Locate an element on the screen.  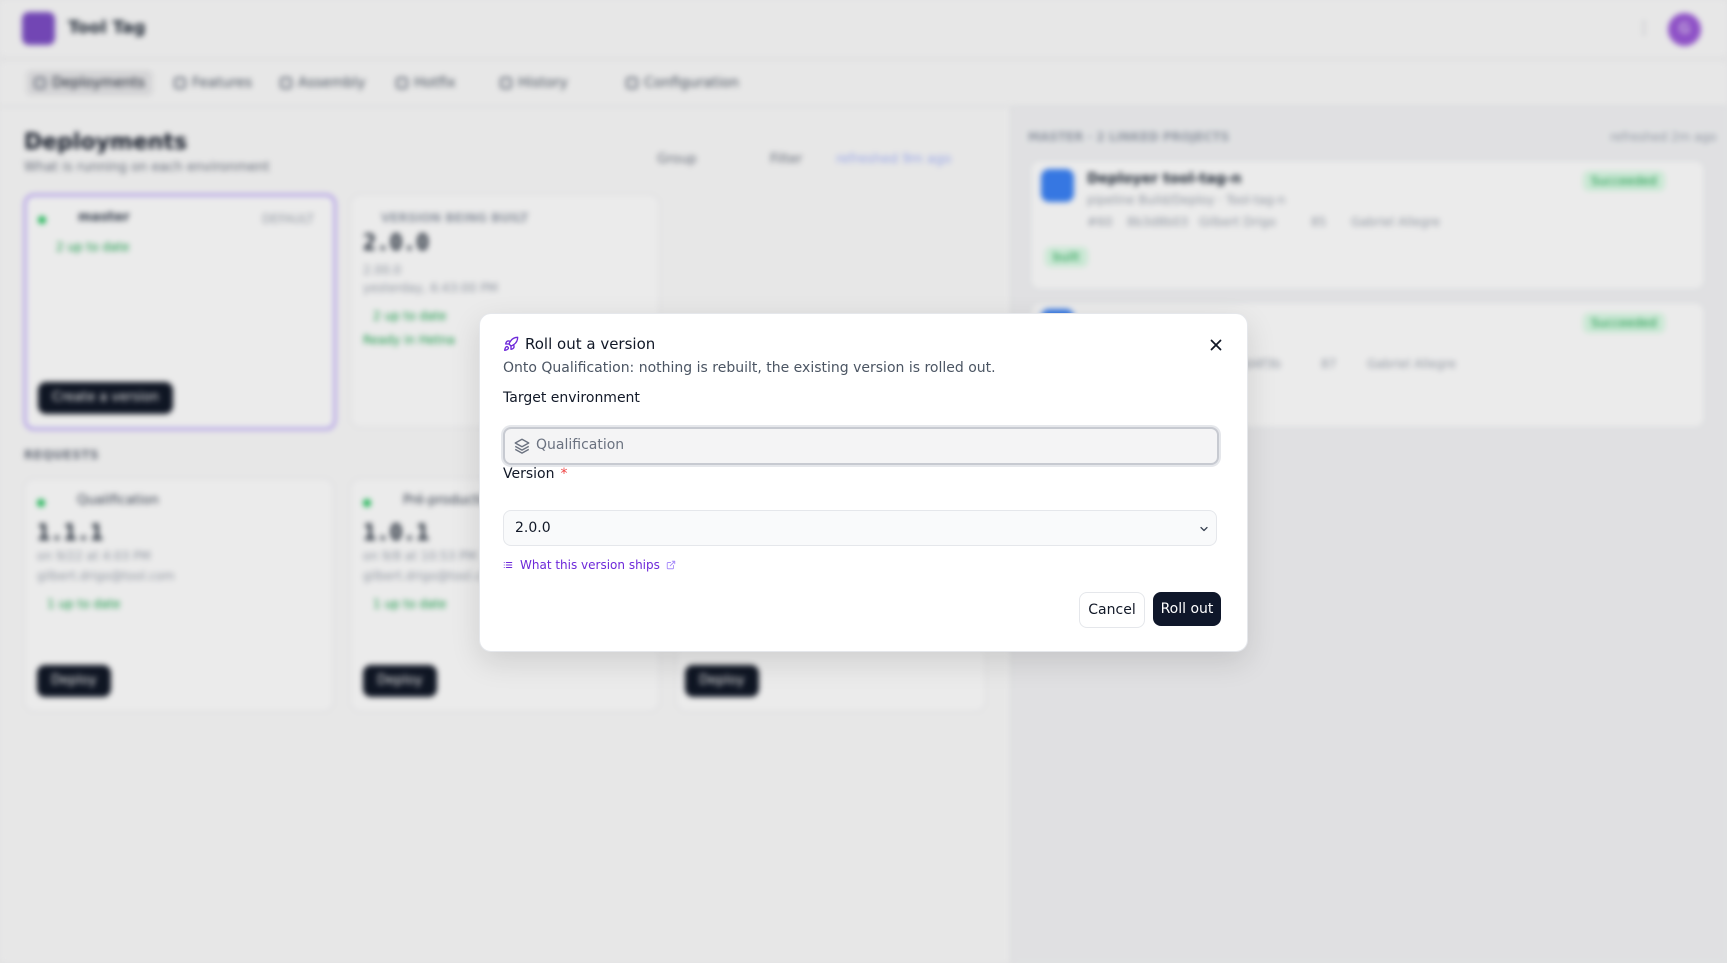
external-link-icon is located at coordinates (671, 565).